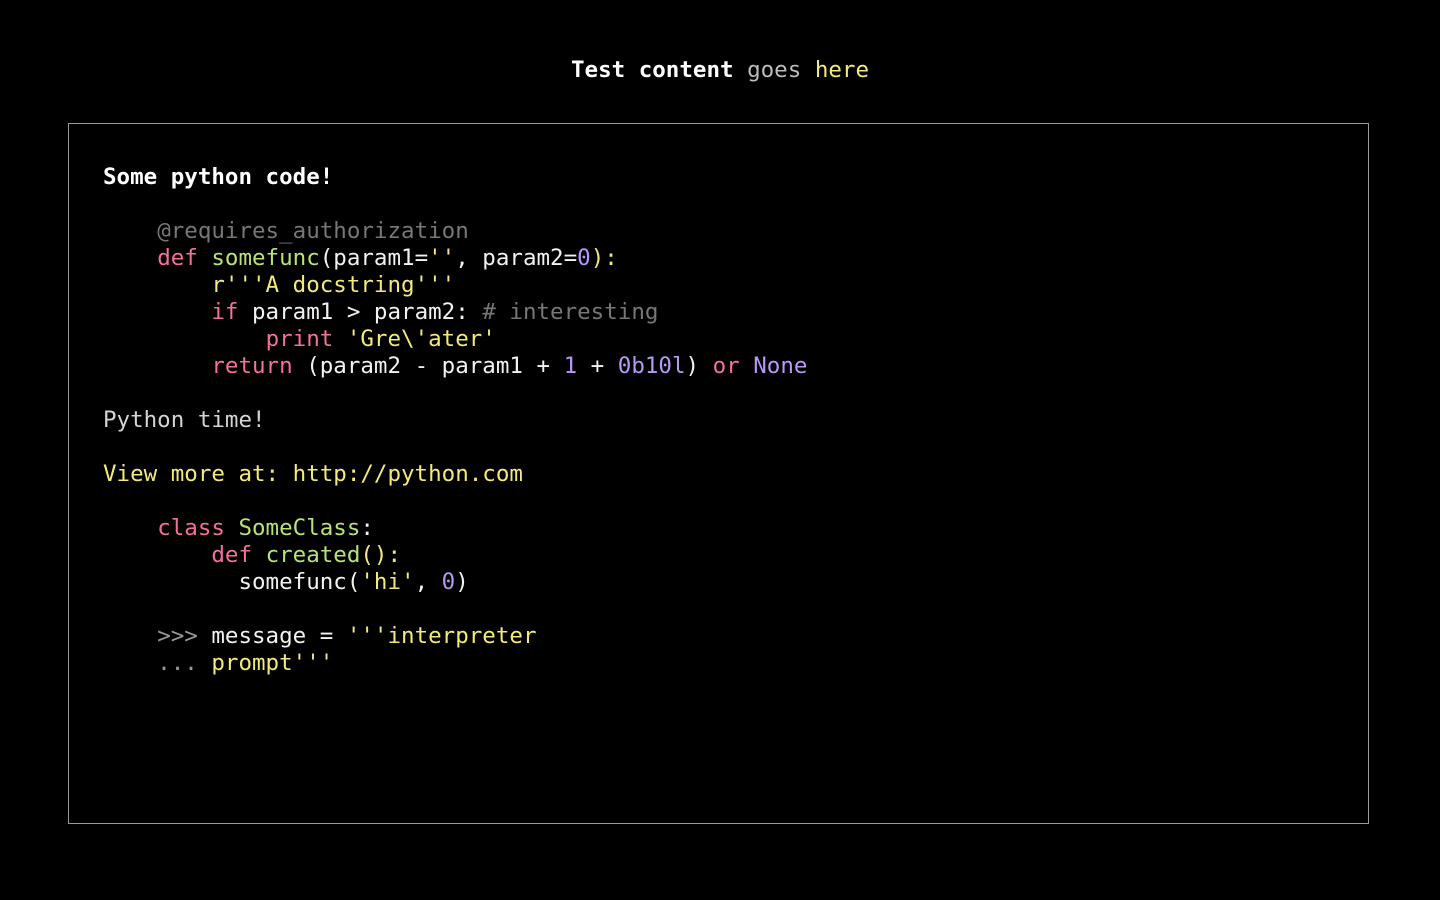 The width and height of the screenshot is (1440, 900). What do you see at coordinates (726, 366) in the screenshot?
I see `code-token-keyword: or` at bounding box center [726, 366].